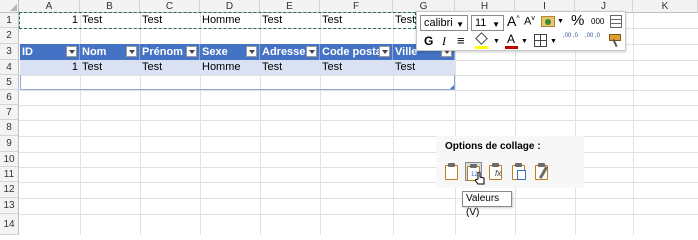 Image resolution: width=698 pixels, height=240 pixels. What do you see at coordinates (27, 52) in the screenshot?
I see `table-header-label: ID` at bounding box center [27, 52].